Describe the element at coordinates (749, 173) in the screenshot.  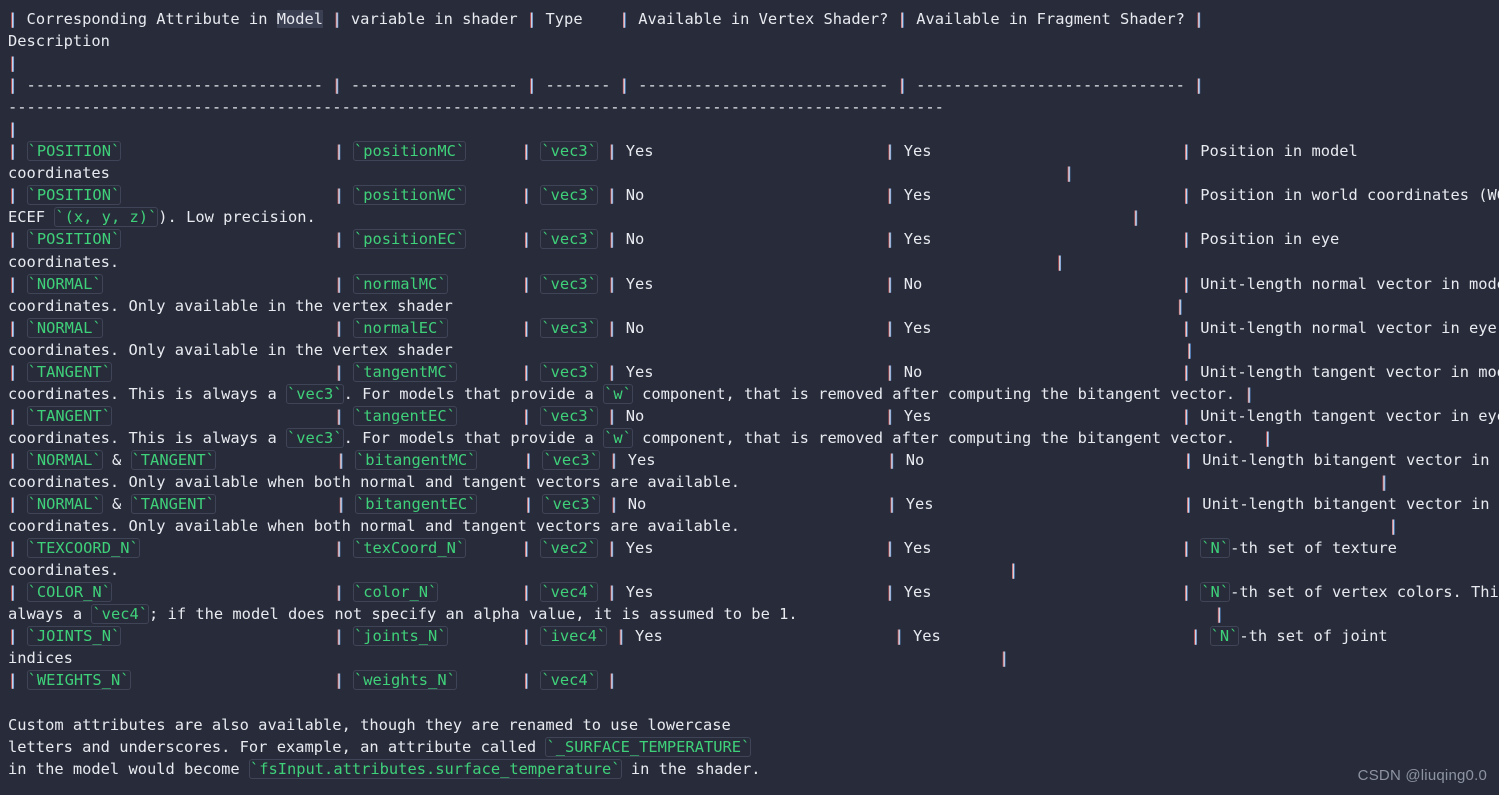
I see `text-line: coordinates |` at that location.